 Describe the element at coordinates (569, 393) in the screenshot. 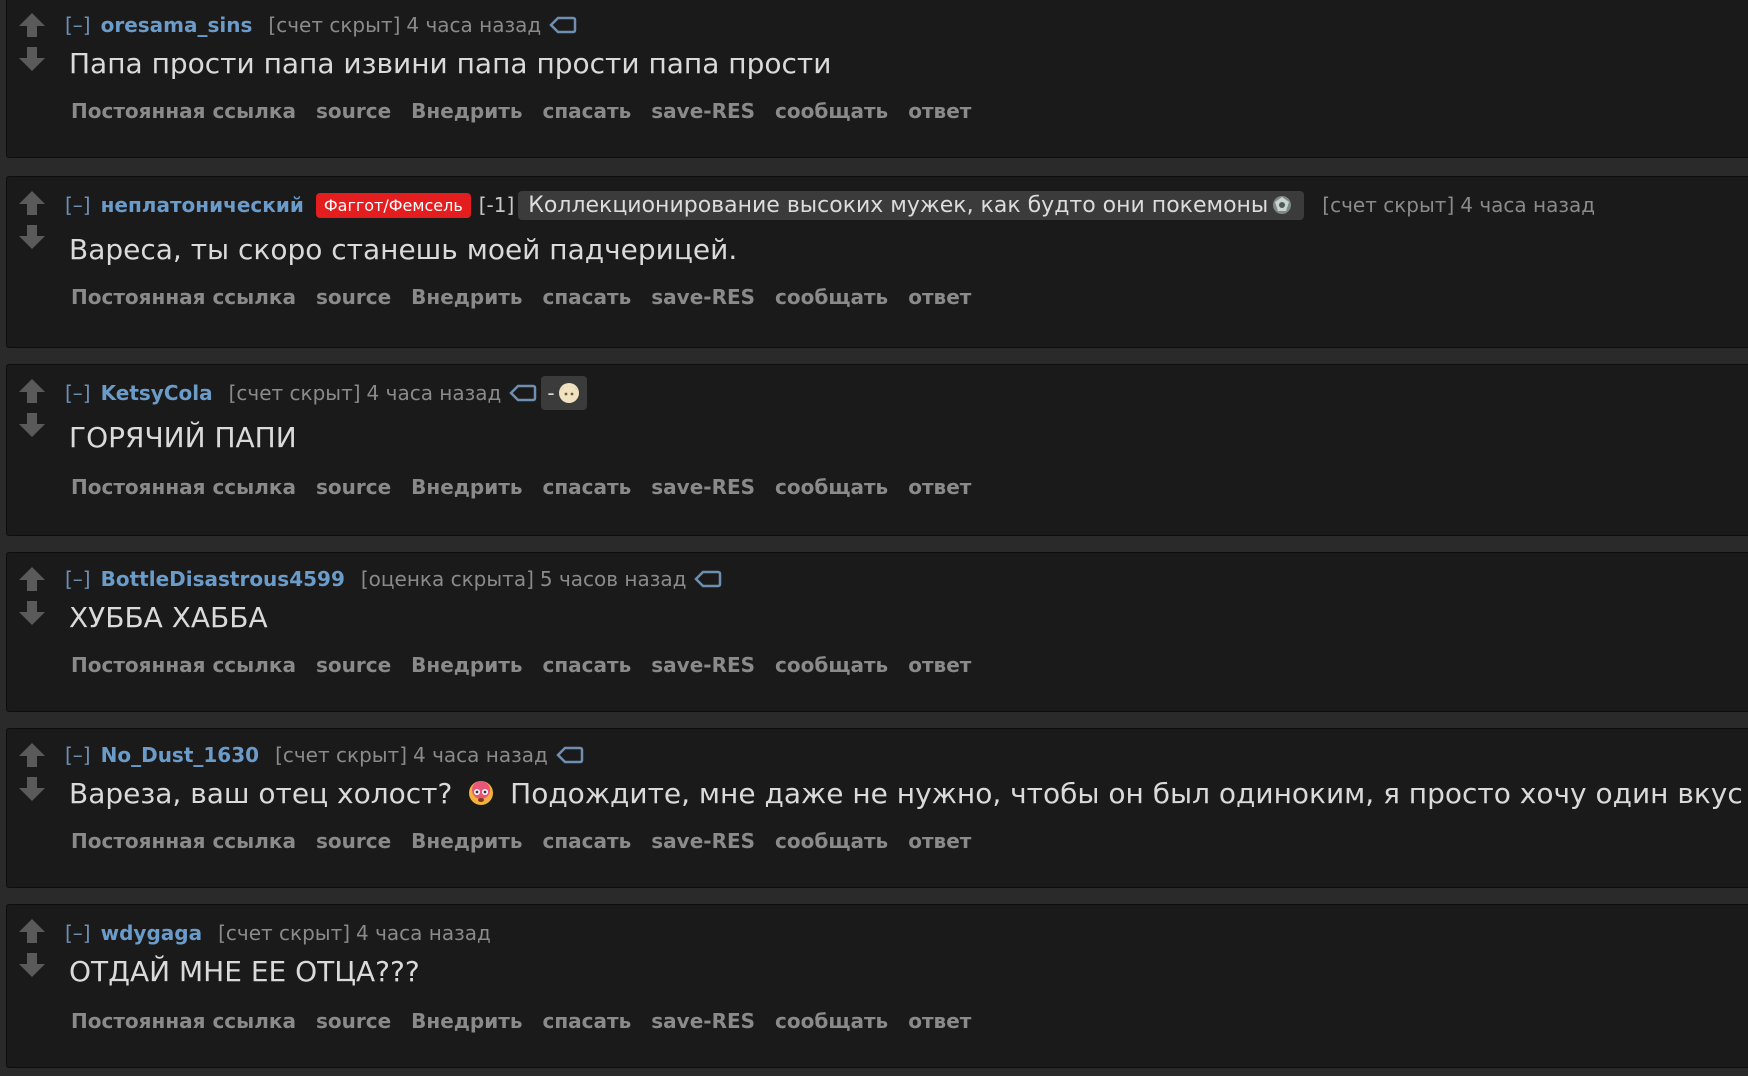

I see `anime-avatar-icon` at that location.